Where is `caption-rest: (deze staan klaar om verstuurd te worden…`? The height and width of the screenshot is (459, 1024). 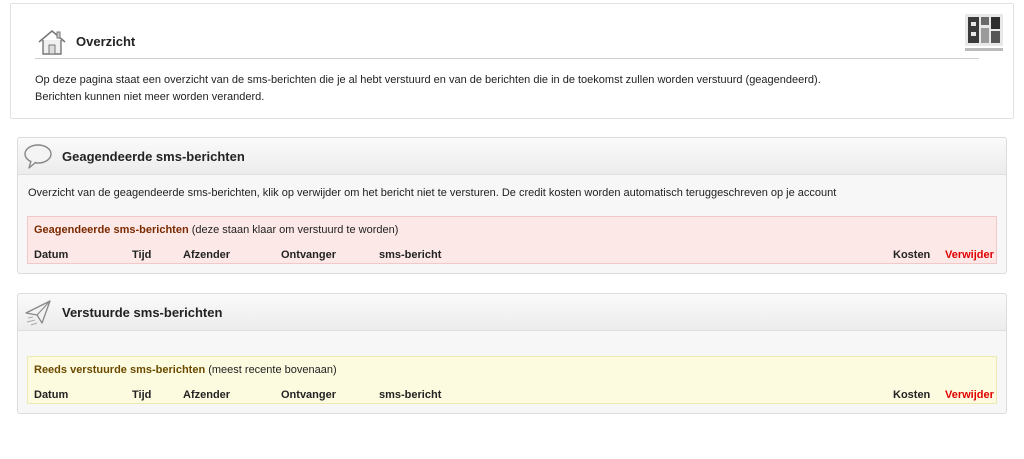
caption-rest: (deze staan klaar om verstuurd te worden… is located at coordinates (293, 230).